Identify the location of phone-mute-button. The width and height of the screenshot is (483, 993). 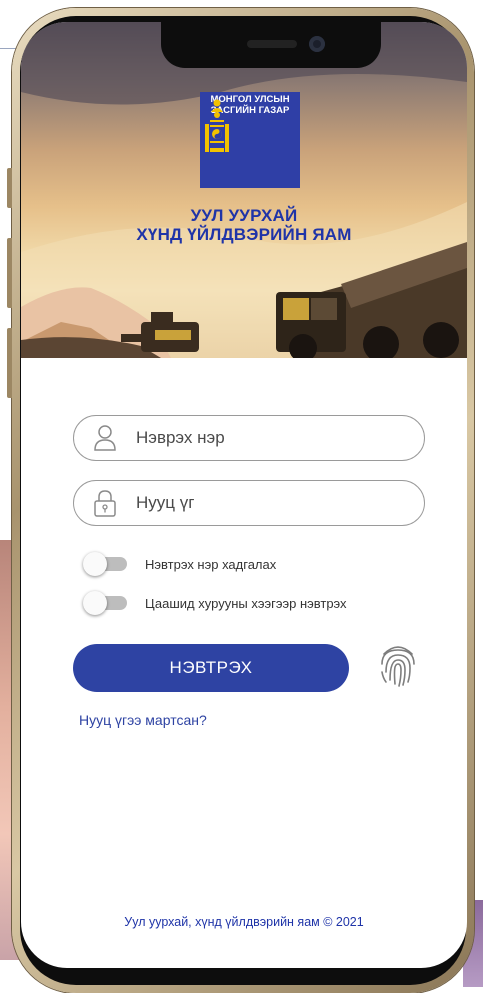
(9, 188).